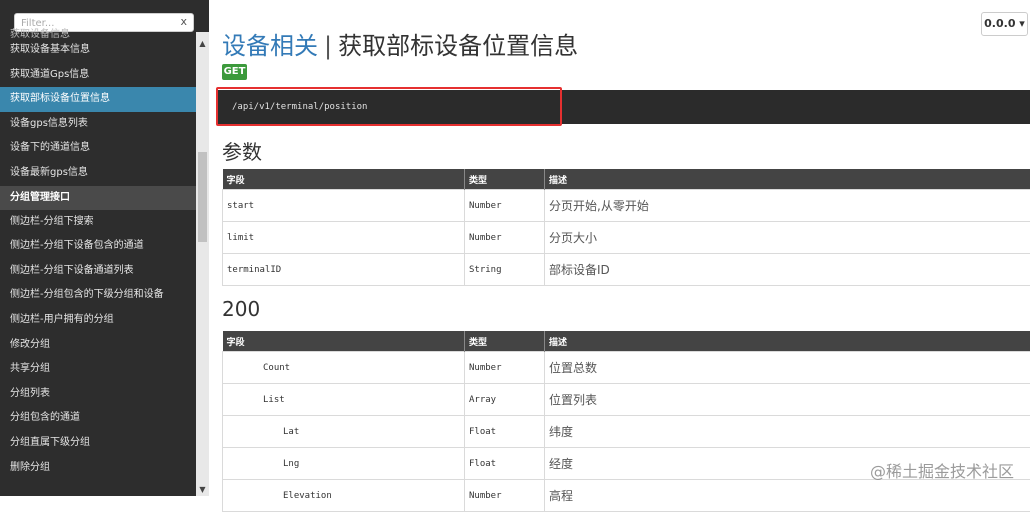 Image resolution: width=1030 pixels, height=512 pixels. I want to click on api-group-link: 设备相关, so click(270, 46).